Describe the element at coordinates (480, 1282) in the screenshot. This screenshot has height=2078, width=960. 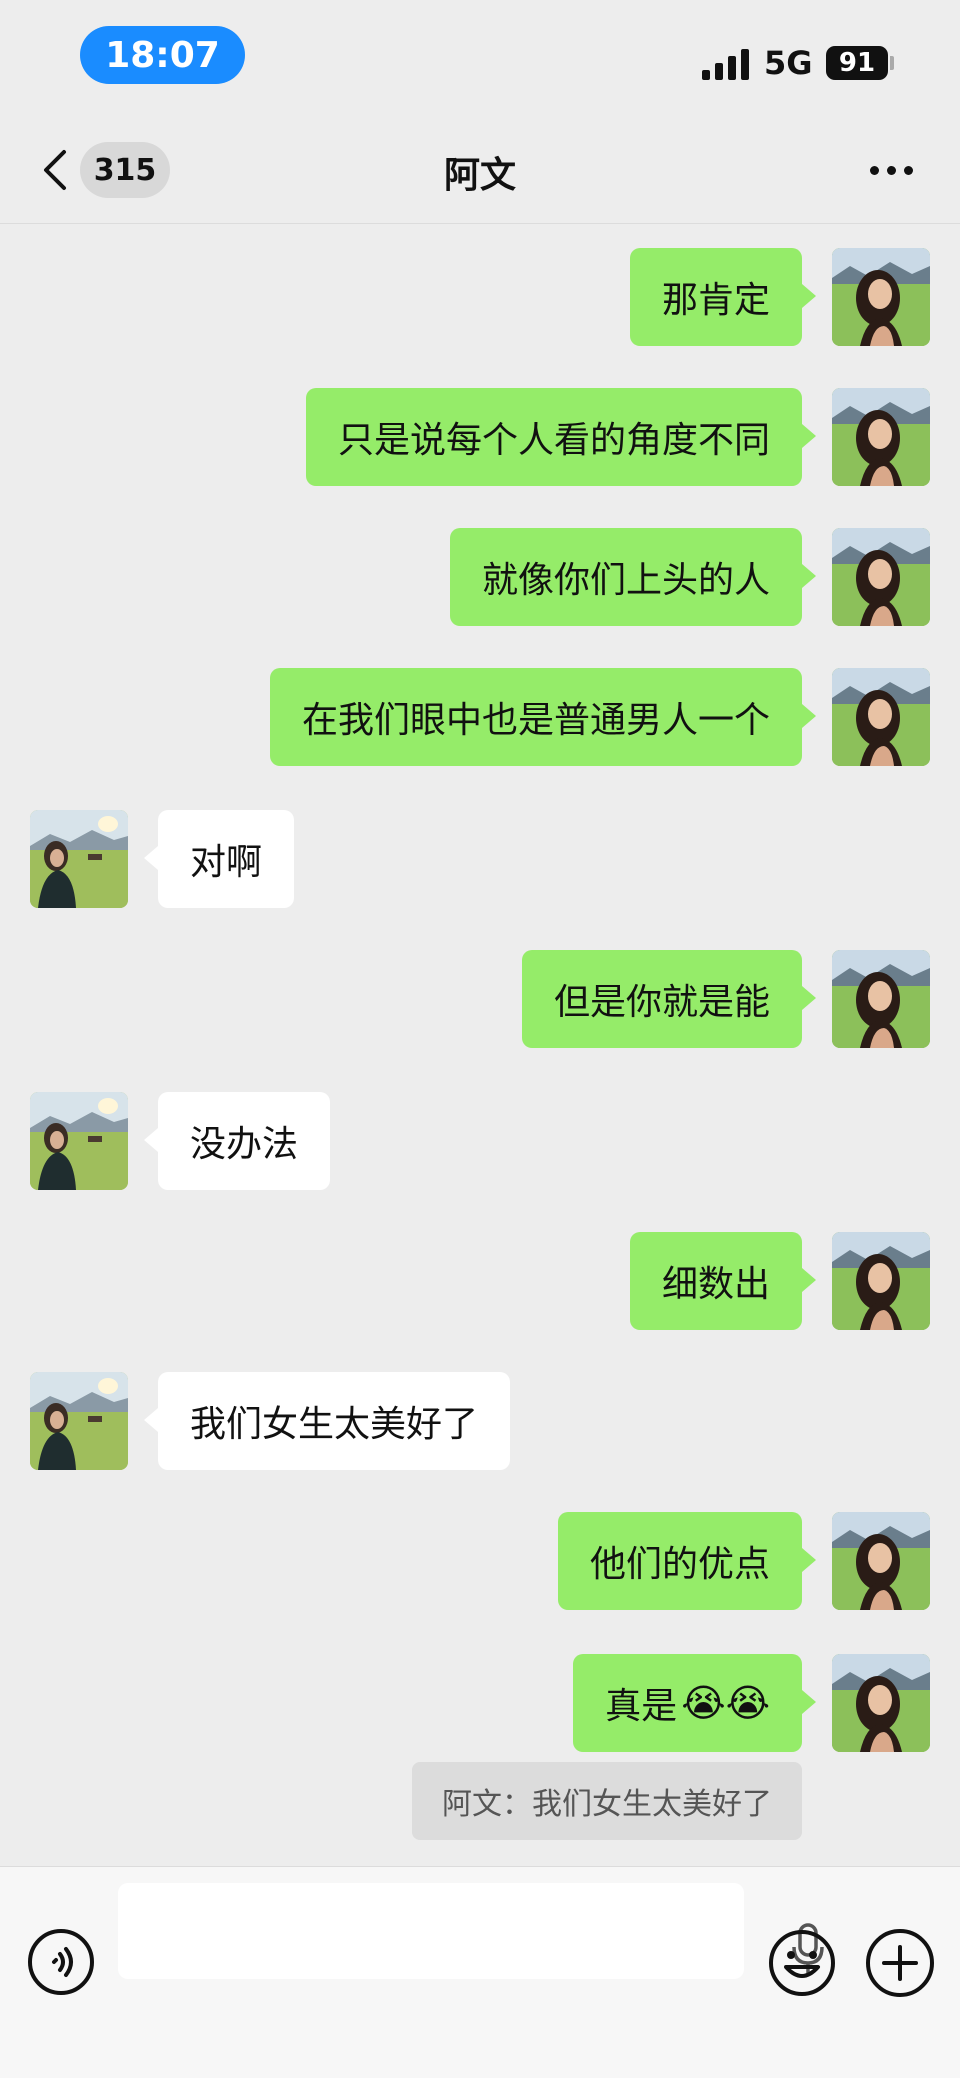
I see `message-row: 细数出` at that location.